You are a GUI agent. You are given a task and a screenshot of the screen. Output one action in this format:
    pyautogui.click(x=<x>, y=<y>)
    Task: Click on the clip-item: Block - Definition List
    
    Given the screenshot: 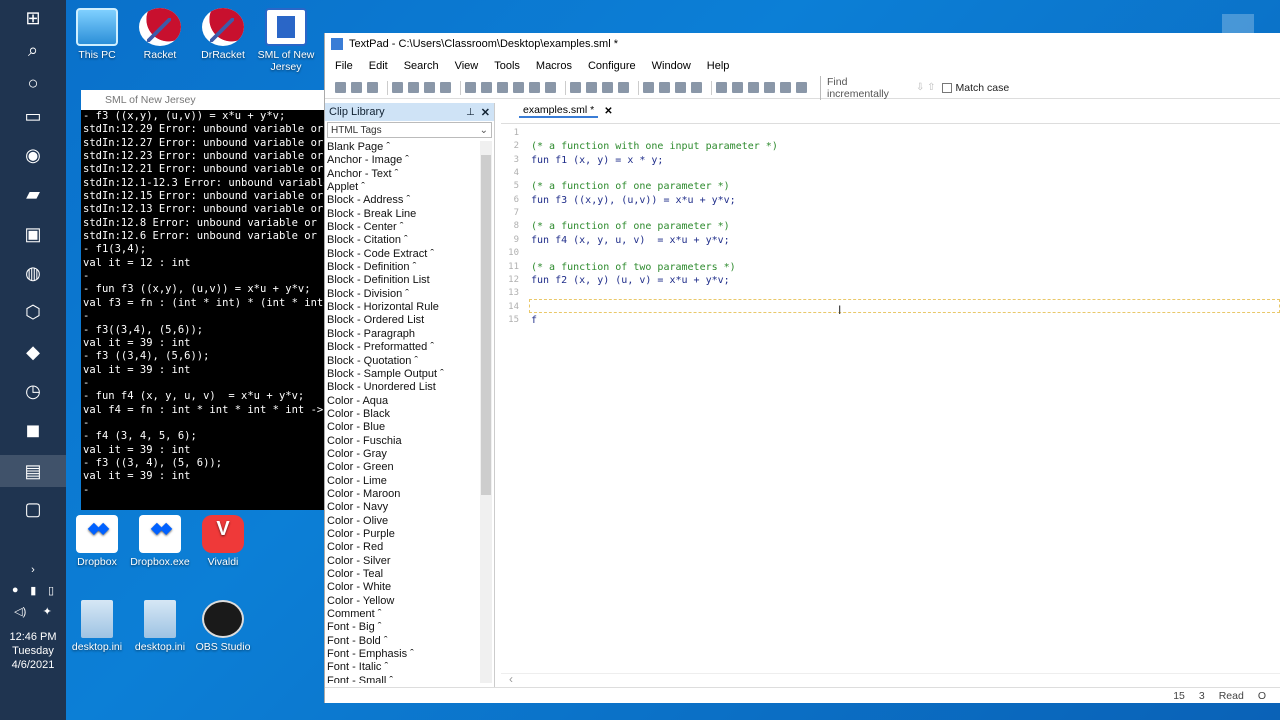 What is the action you would take?
    pyautogui.click(x=403, y=280)
    